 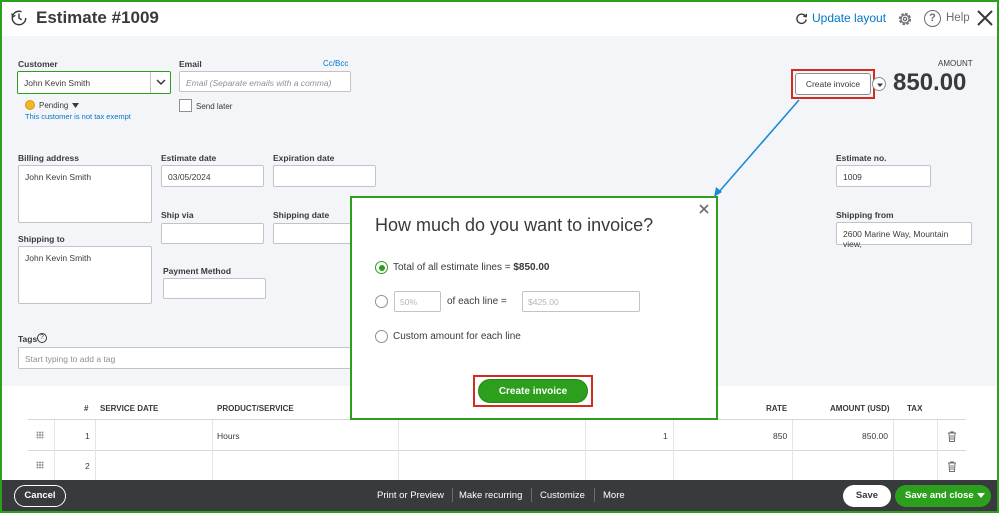 I want to click on option-percent-radio, so click(x=381, y=301).